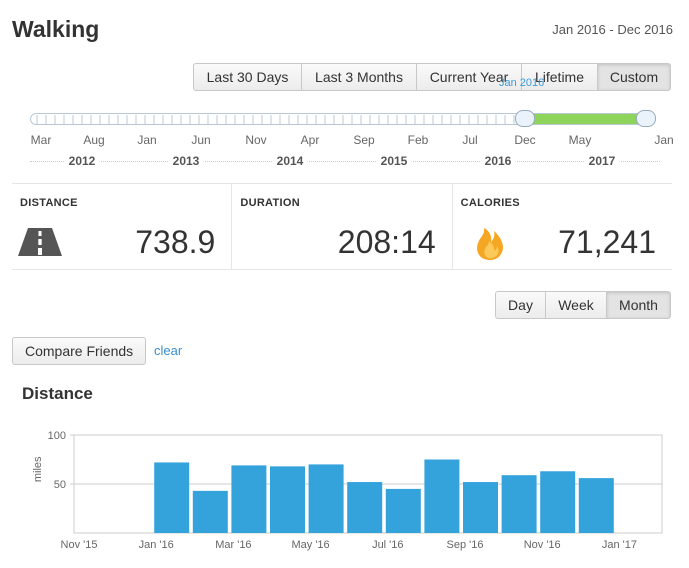 The height and width of the screenshot is (568, 689). I want to click on slider-handle-end, so click(646, 118).